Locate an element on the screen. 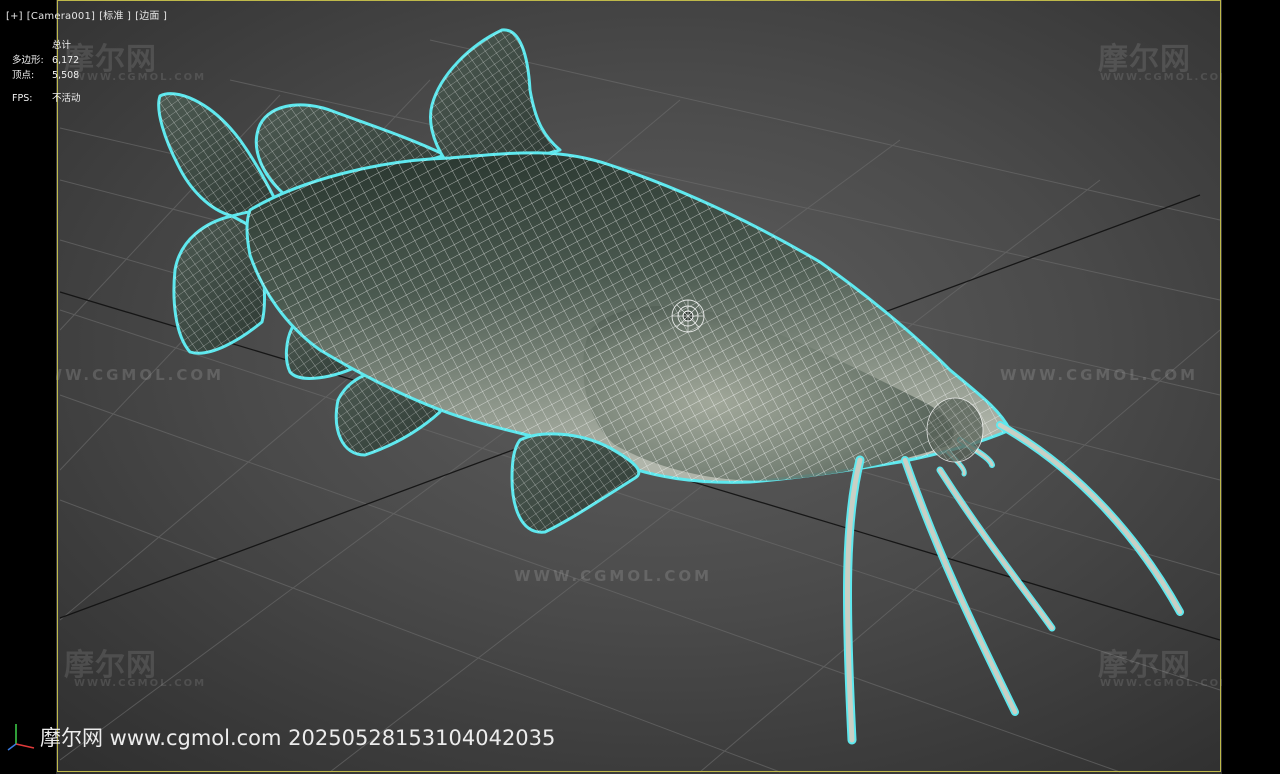  stats-label: 顶点: is located at coordinates (23, 75).